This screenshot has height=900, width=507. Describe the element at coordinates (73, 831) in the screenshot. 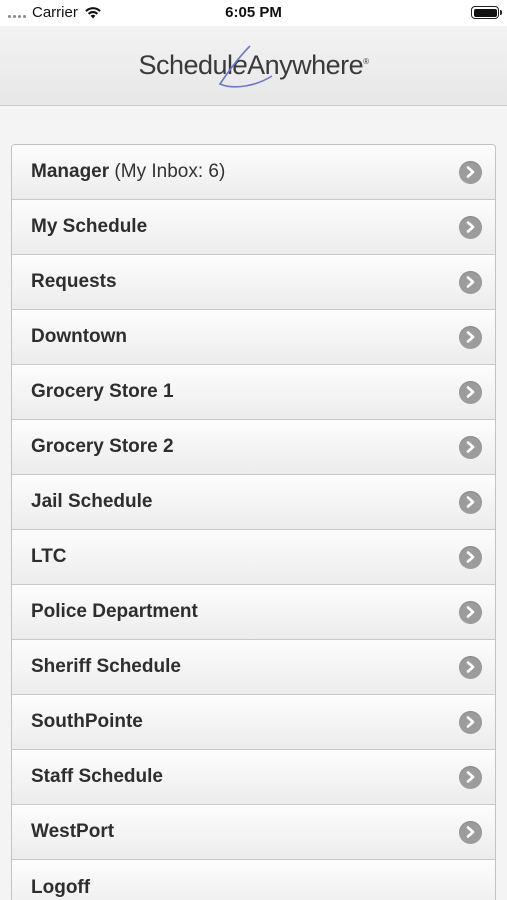

I see `menu-item-label: WestPort` at that location.